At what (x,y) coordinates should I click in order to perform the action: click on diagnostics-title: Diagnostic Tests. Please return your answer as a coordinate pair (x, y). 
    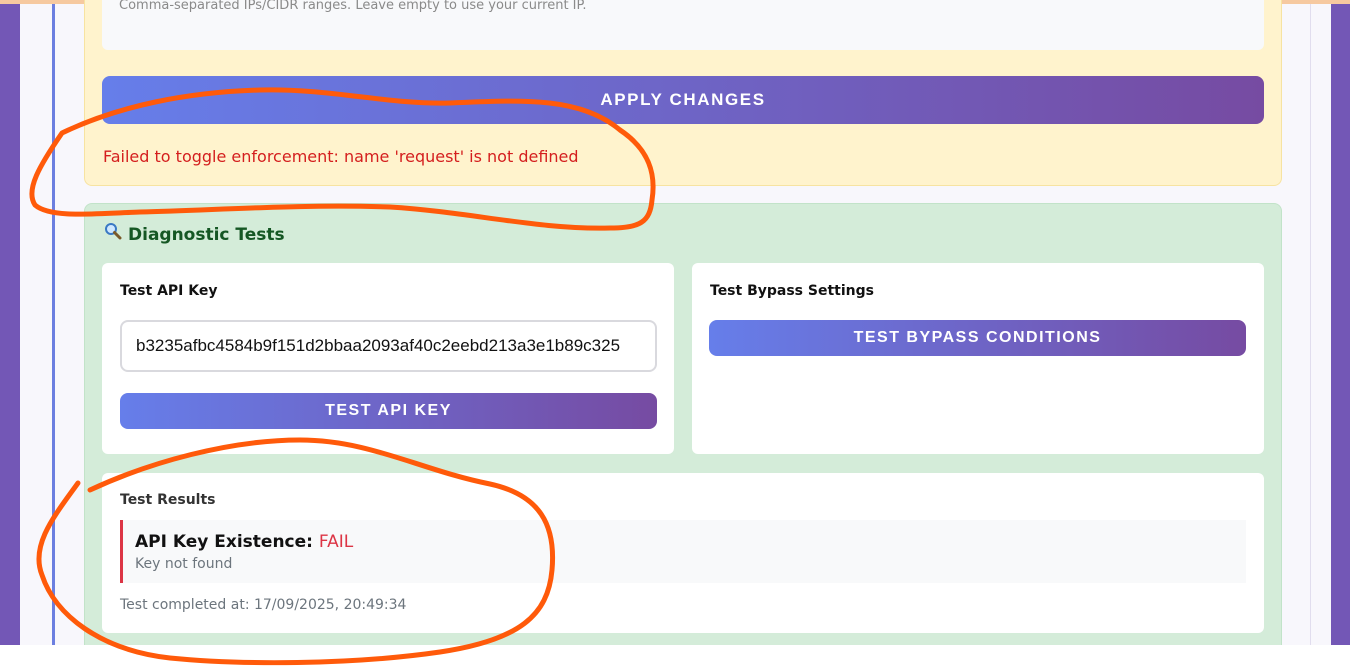
    Looking at the image, I should click on (194, 233).